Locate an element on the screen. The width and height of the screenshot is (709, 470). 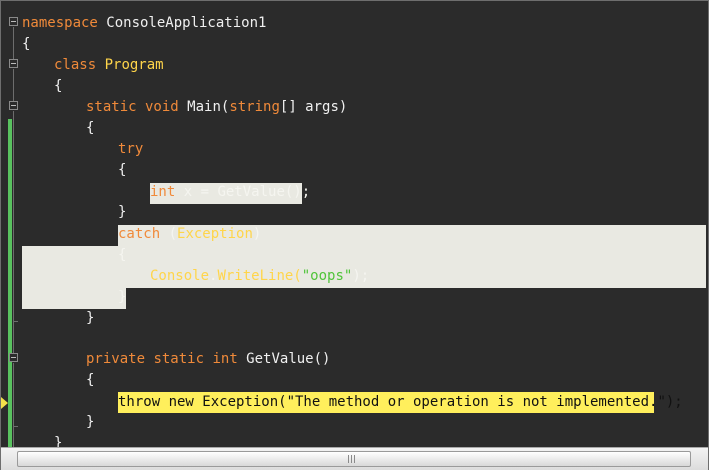
grip-icon is located at coordinates (352, 459).